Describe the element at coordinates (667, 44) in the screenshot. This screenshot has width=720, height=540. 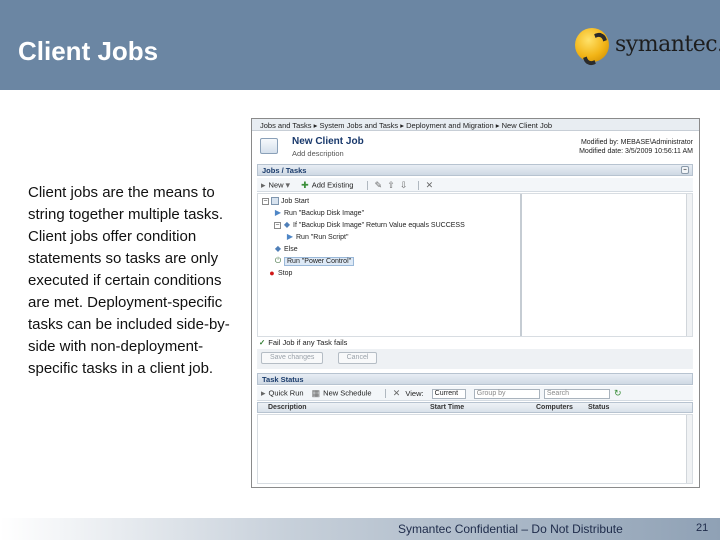
I see `logo-text: symantec.` at that location.